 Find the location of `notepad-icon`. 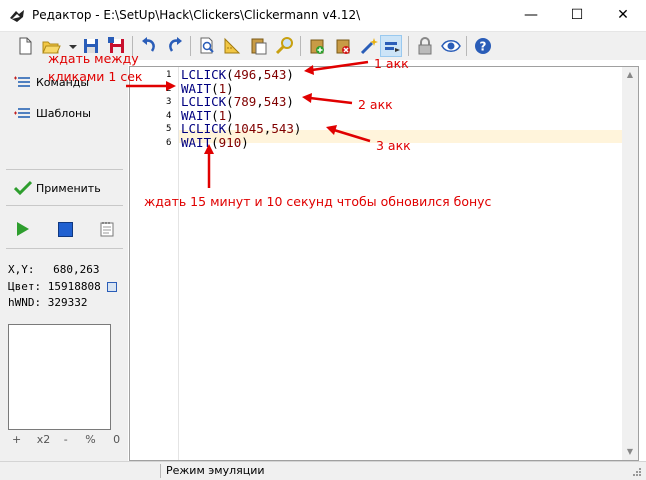

notepad-icon is located at coordinates (107, 229).